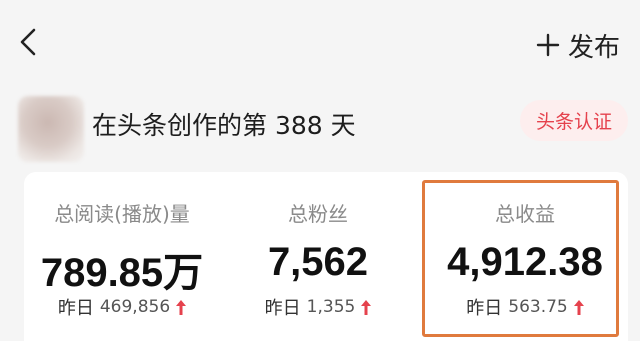 The height and width of the screenshot is (341, 640). I want to click on stat-label: 总阅读(播放)量, so click(122, 214).